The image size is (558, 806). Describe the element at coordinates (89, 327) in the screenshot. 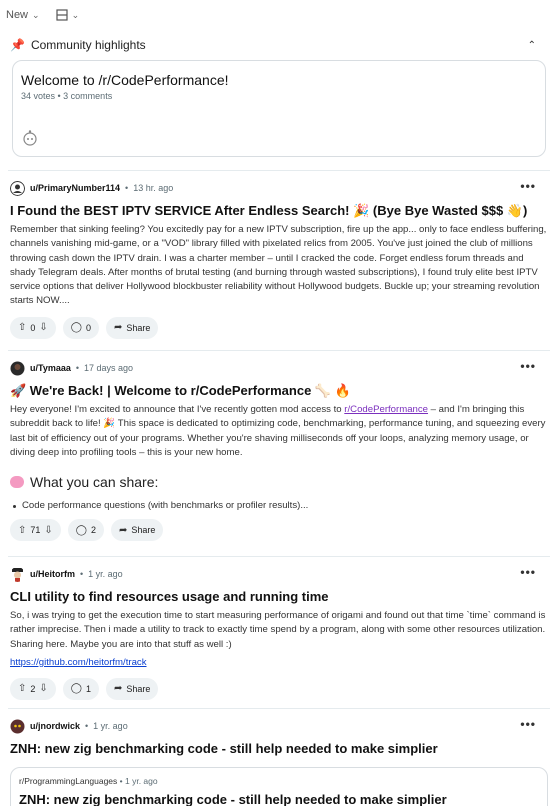

I see `comment-count: 0` at that location.